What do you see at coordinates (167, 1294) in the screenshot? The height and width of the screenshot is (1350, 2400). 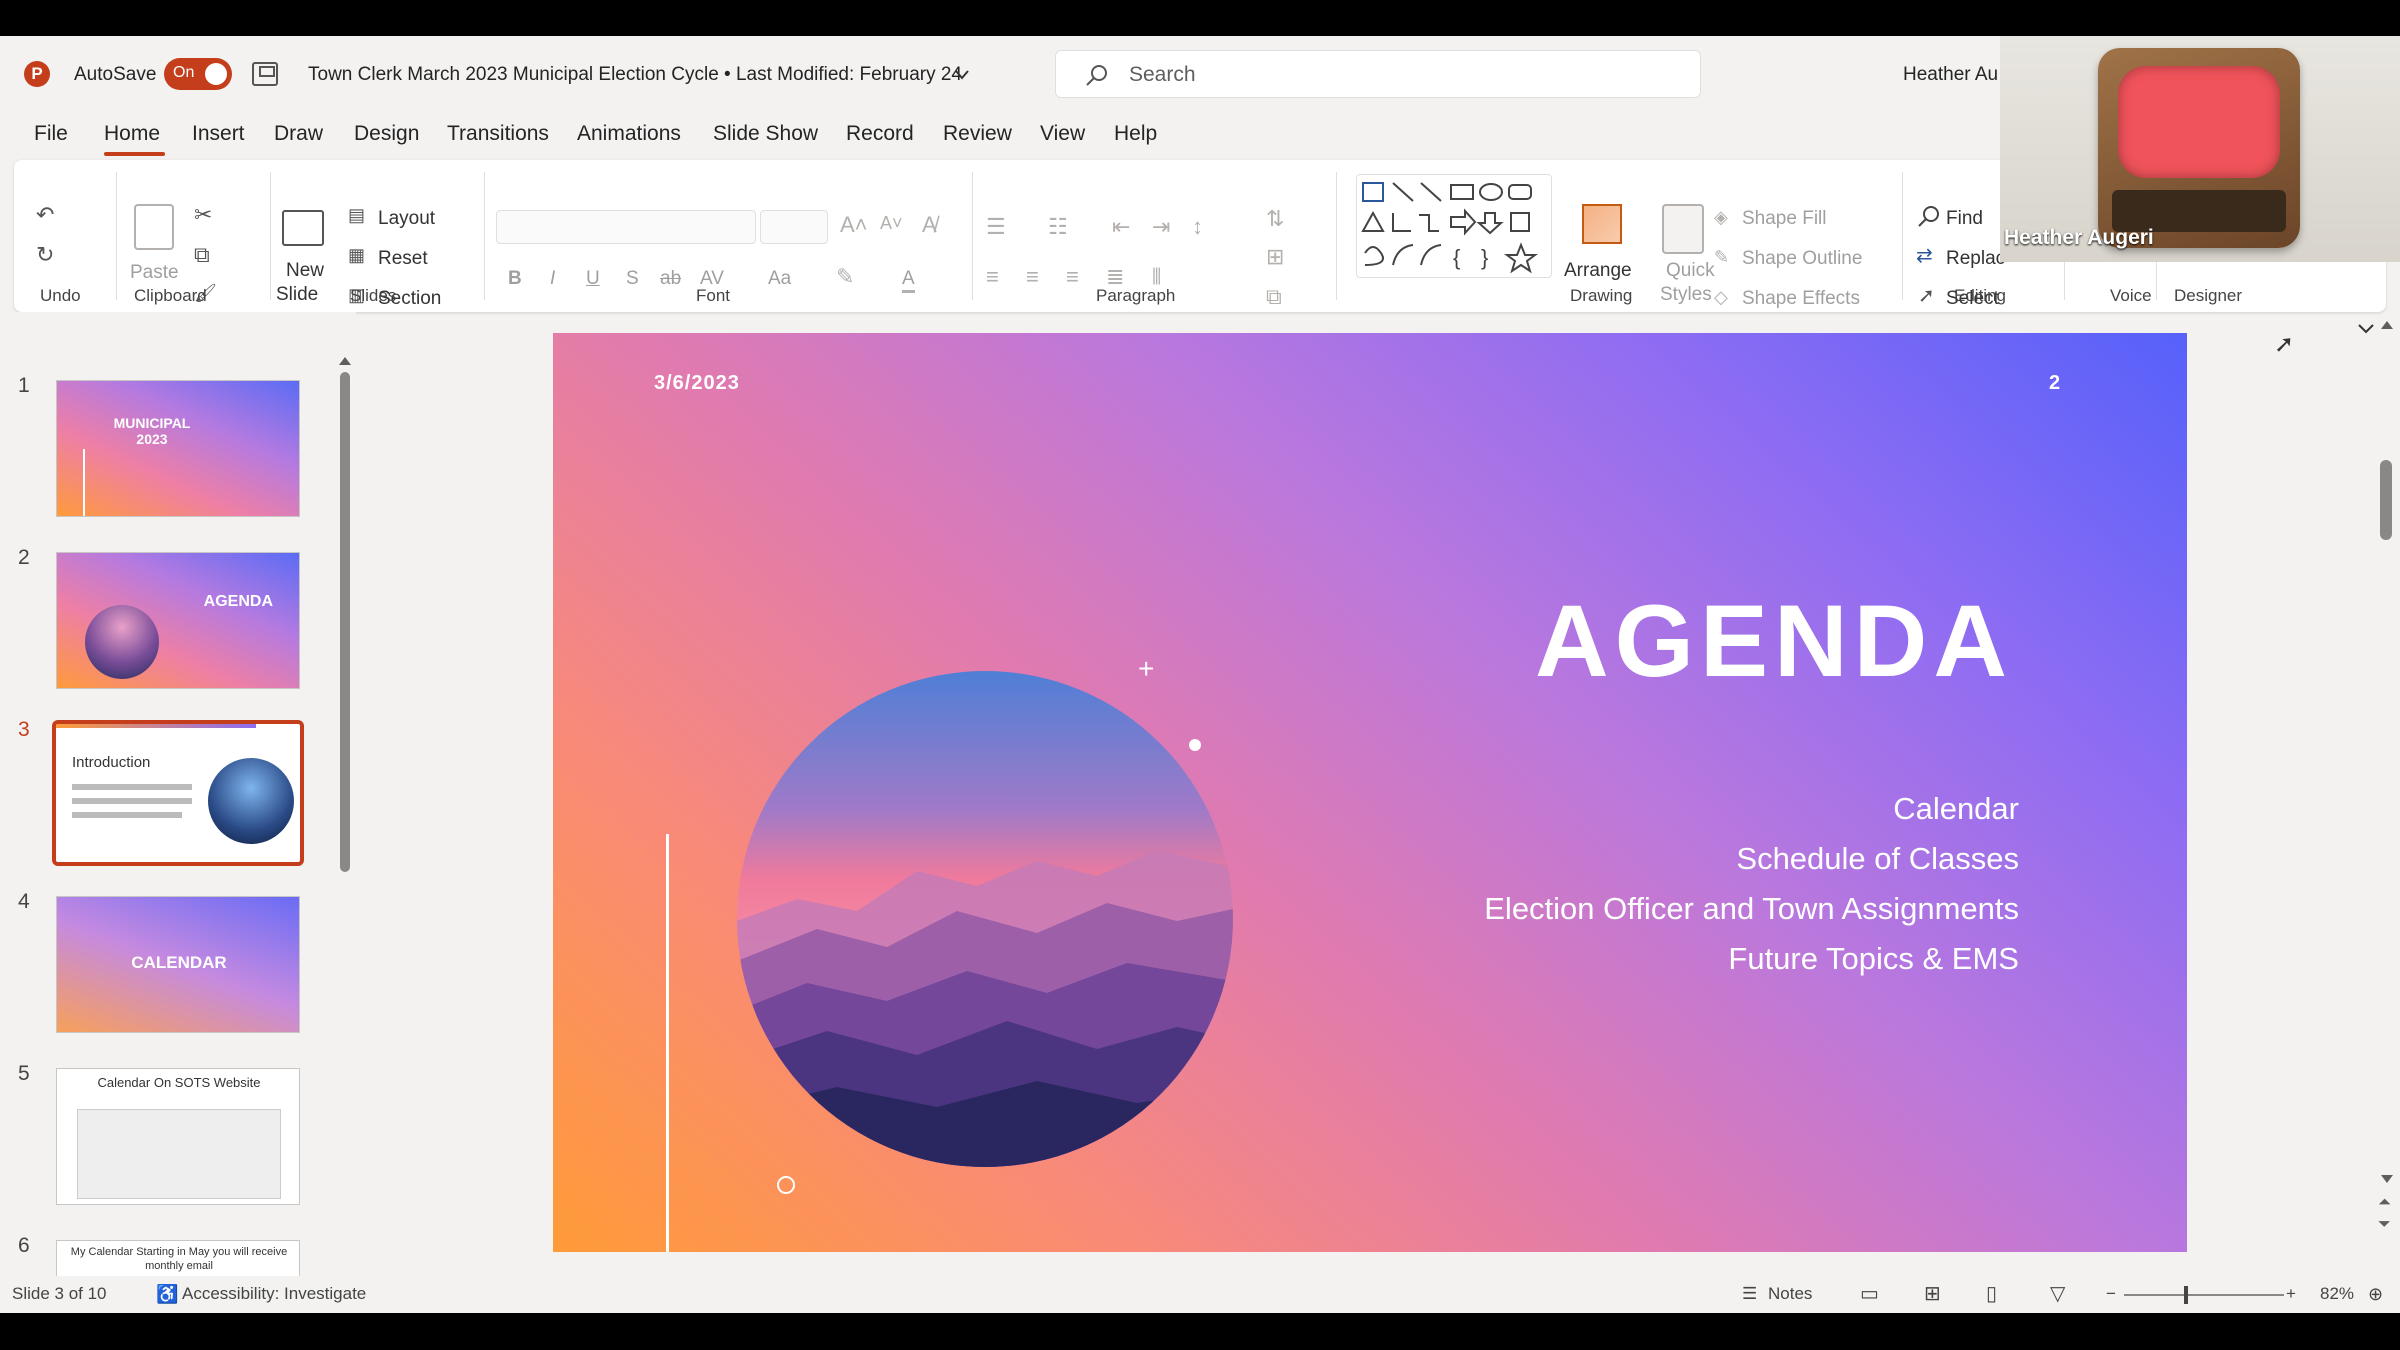 I see `accessibility-icon: ♿` at bounding box center [167, 1294].